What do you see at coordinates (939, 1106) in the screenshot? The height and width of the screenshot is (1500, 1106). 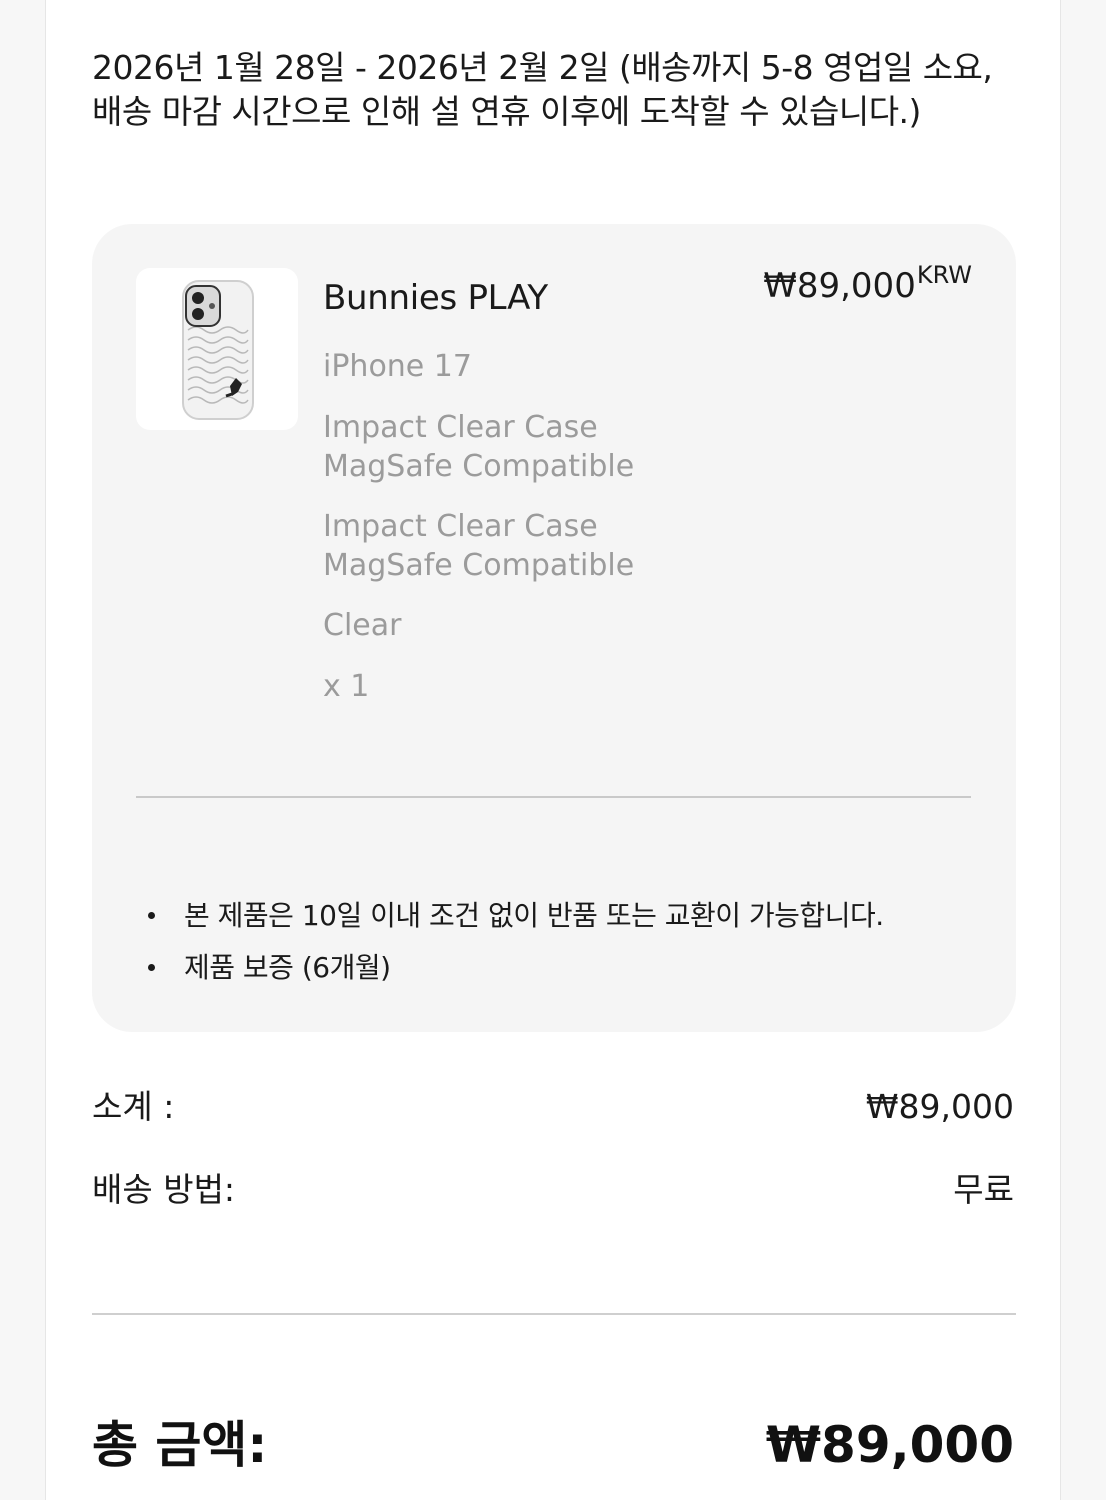 I see `subtotal-value: ₩89,000` at bounding box center [939, 1106].